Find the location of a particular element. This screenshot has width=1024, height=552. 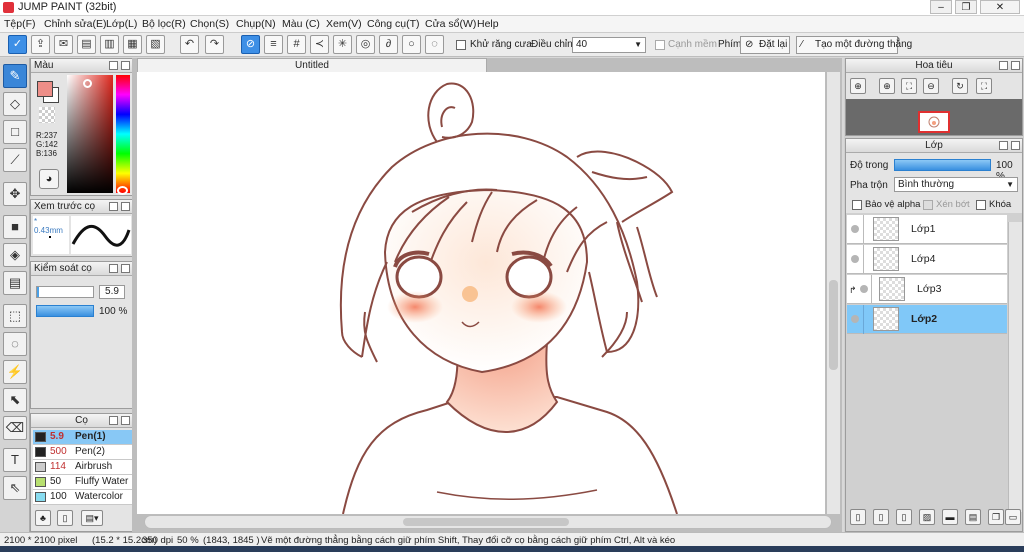

alpha-protect-checkbox is located at coordinates (857, 205).